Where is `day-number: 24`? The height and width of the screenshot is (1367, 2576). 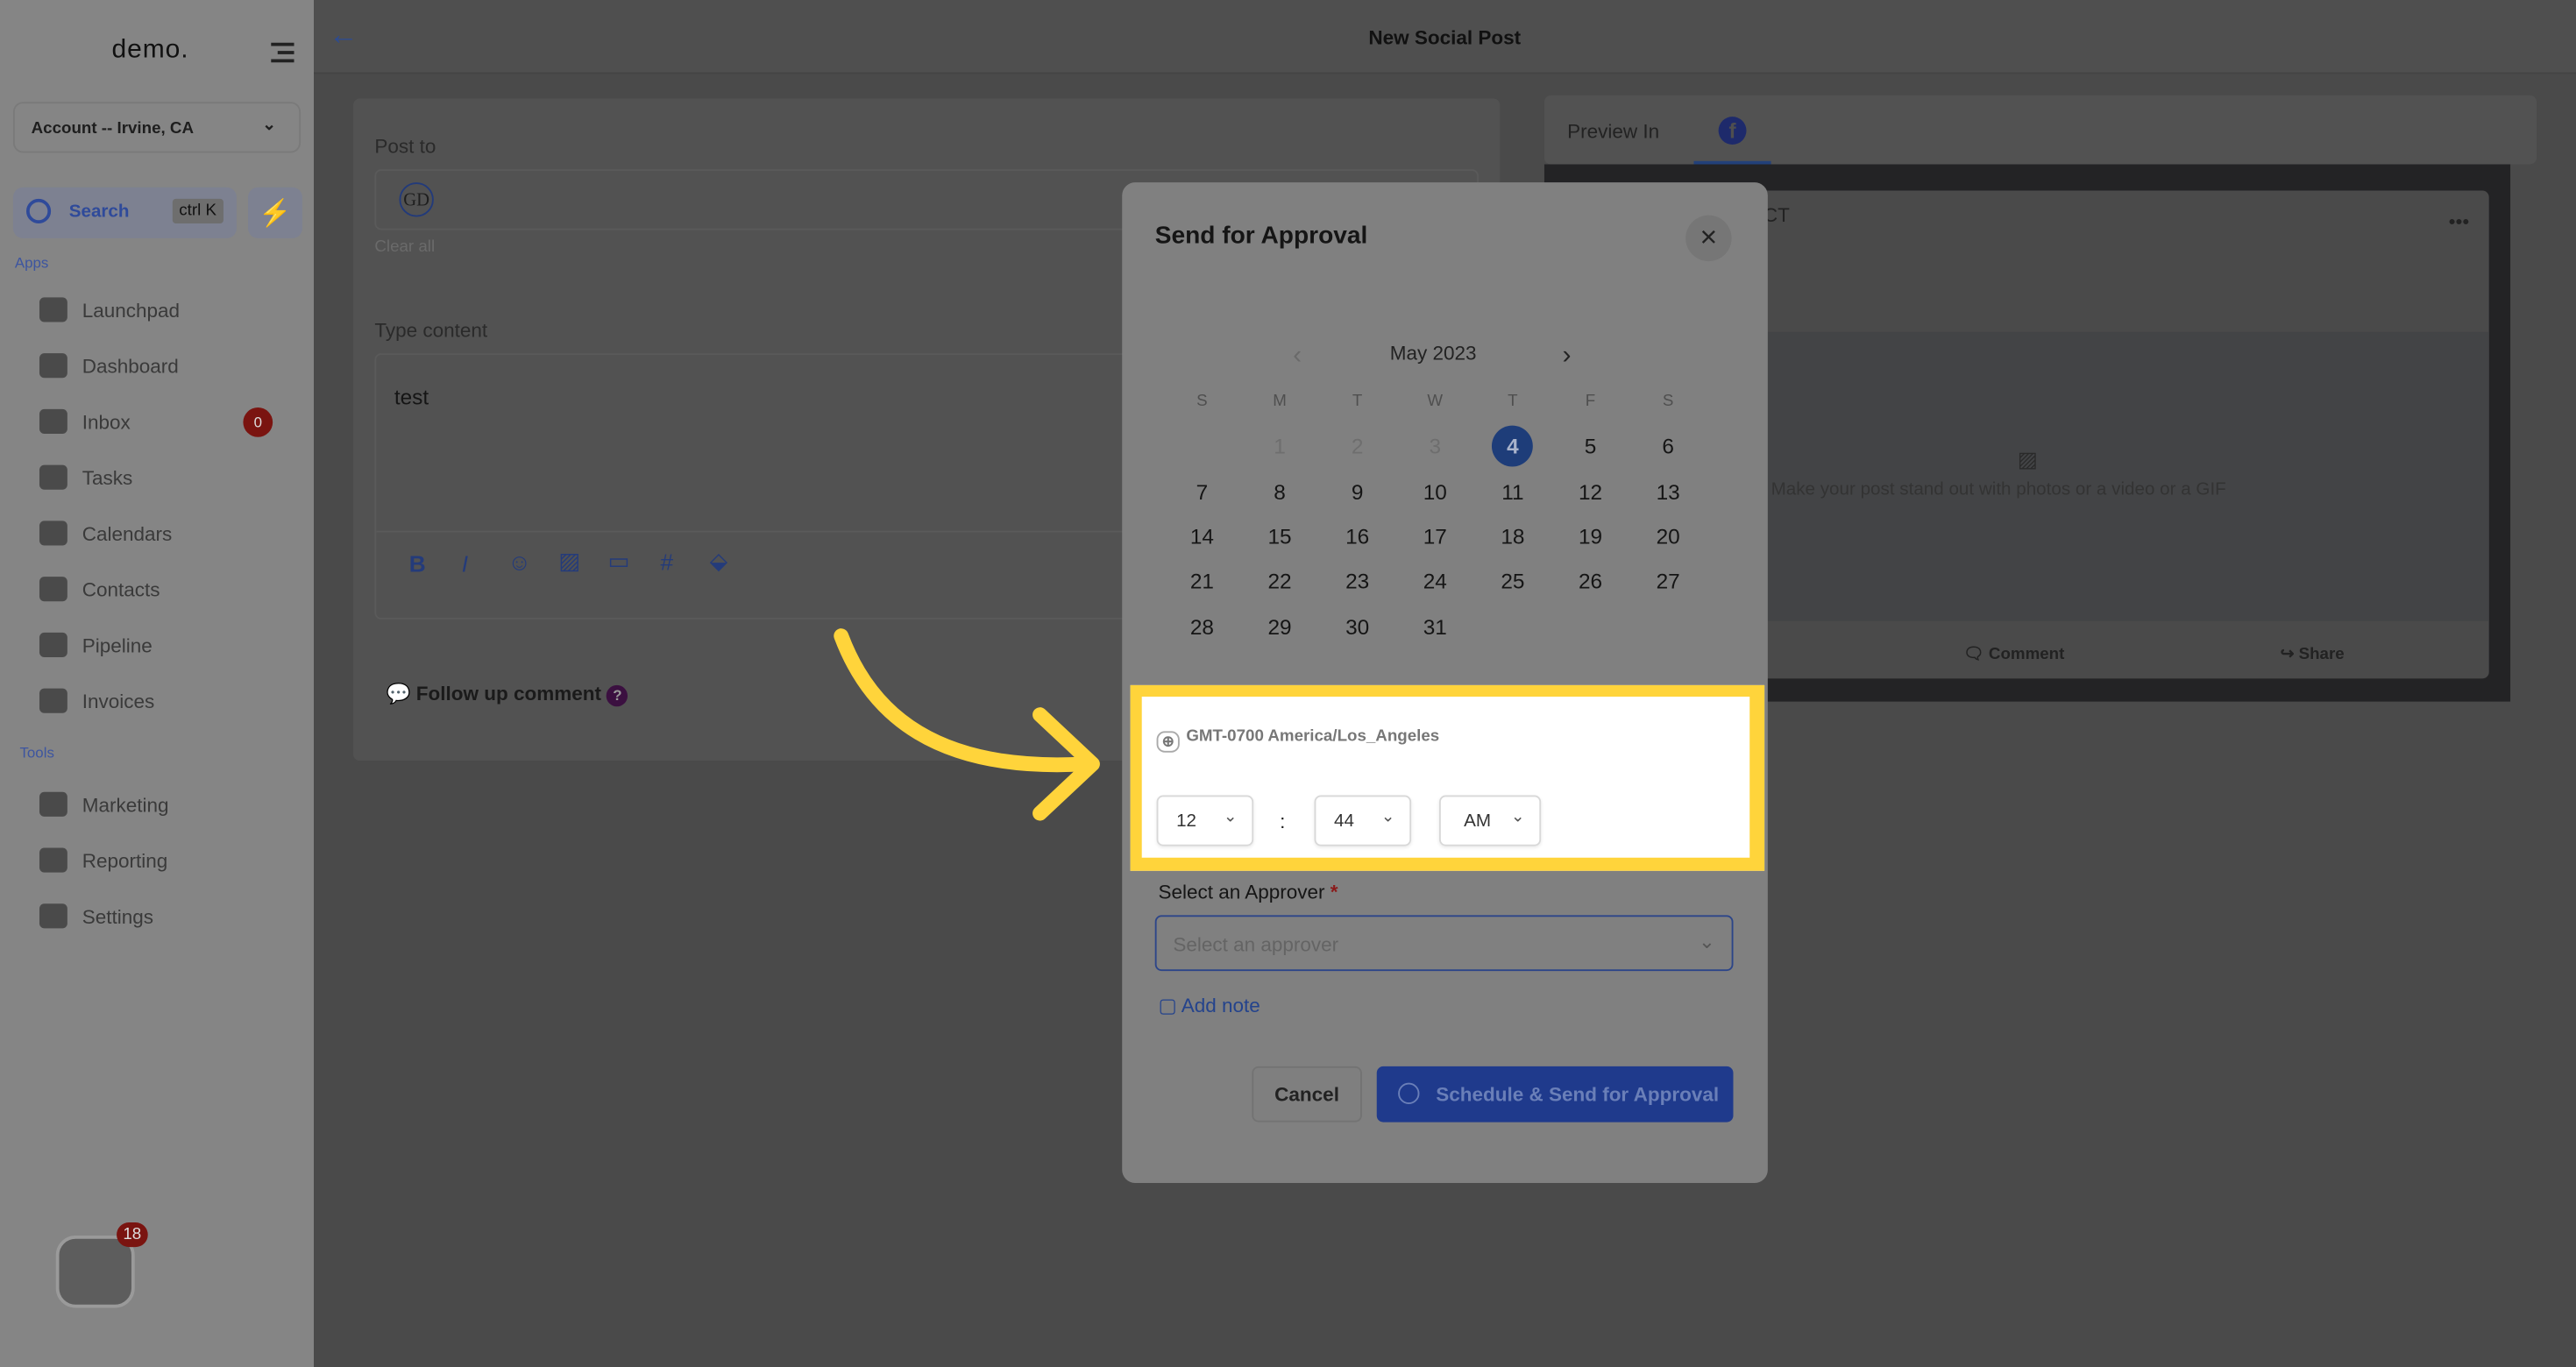 day-number: 24 is located at coordinates (1435, 581).